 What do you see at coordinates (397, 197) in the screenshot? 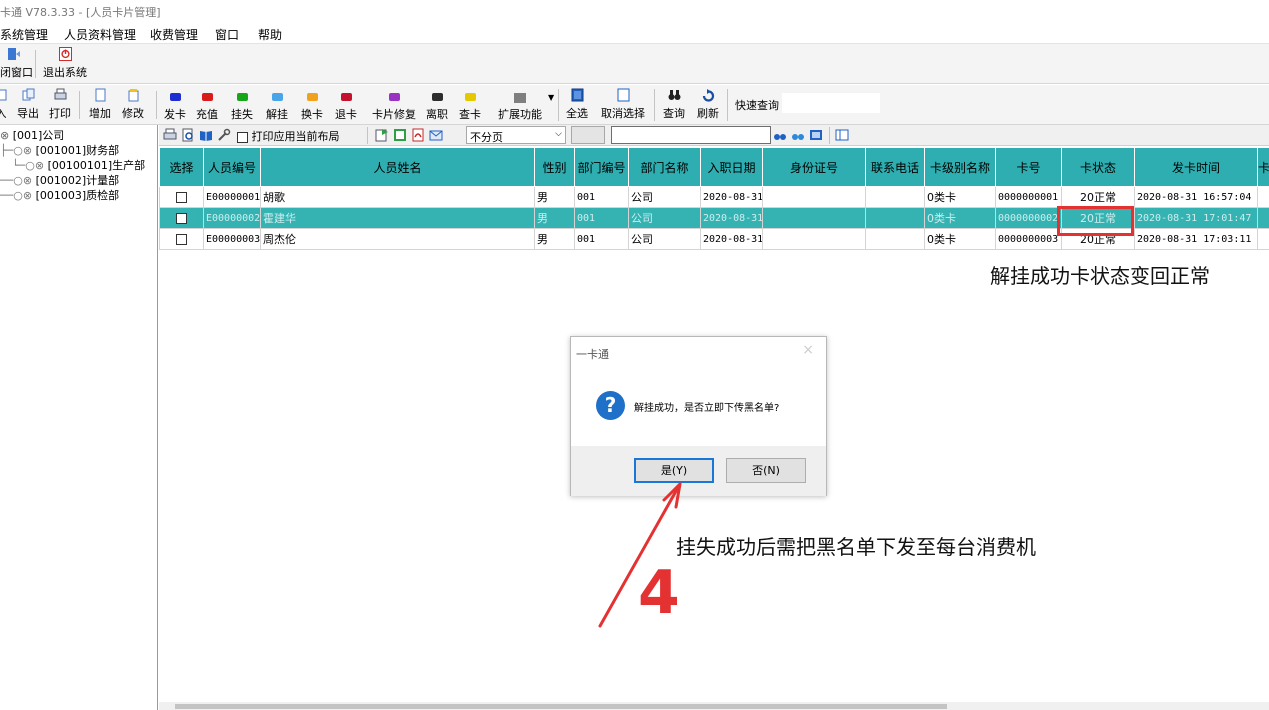
I see `cell-name: 胡歌` at bounding box center [397, 197].